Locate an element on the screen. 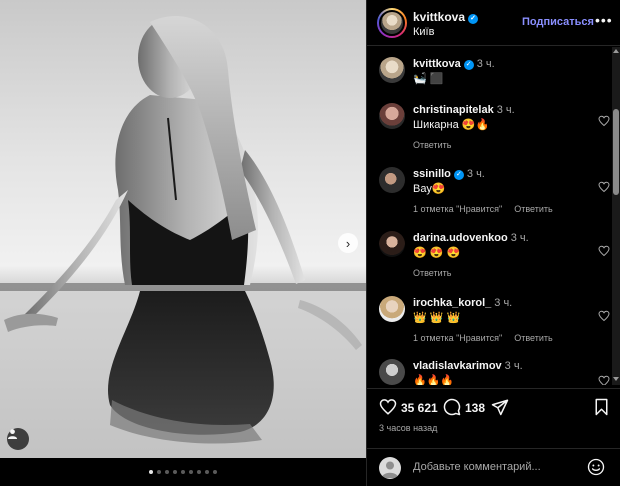 The width and height of the screenshot is (620, 486). scrollbar-thumb is located at coordinates (616, 152).